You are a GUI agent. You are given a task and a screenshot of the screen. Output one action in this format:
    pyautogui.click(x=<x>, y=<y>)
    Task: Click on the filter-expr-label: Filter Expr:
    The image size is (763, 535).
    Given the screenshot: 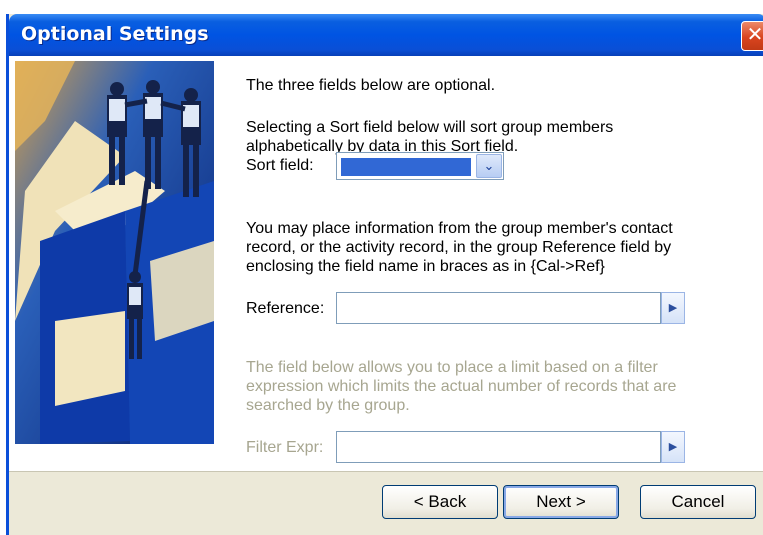 What is the action you would take?
    pyautogui.click(x=285, y=447)
    